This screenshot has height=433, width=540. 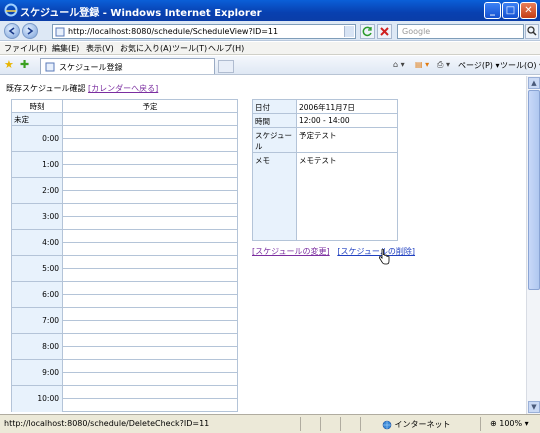 I want to click on scroll-down-button: ▼, so click(x=534, y=407).